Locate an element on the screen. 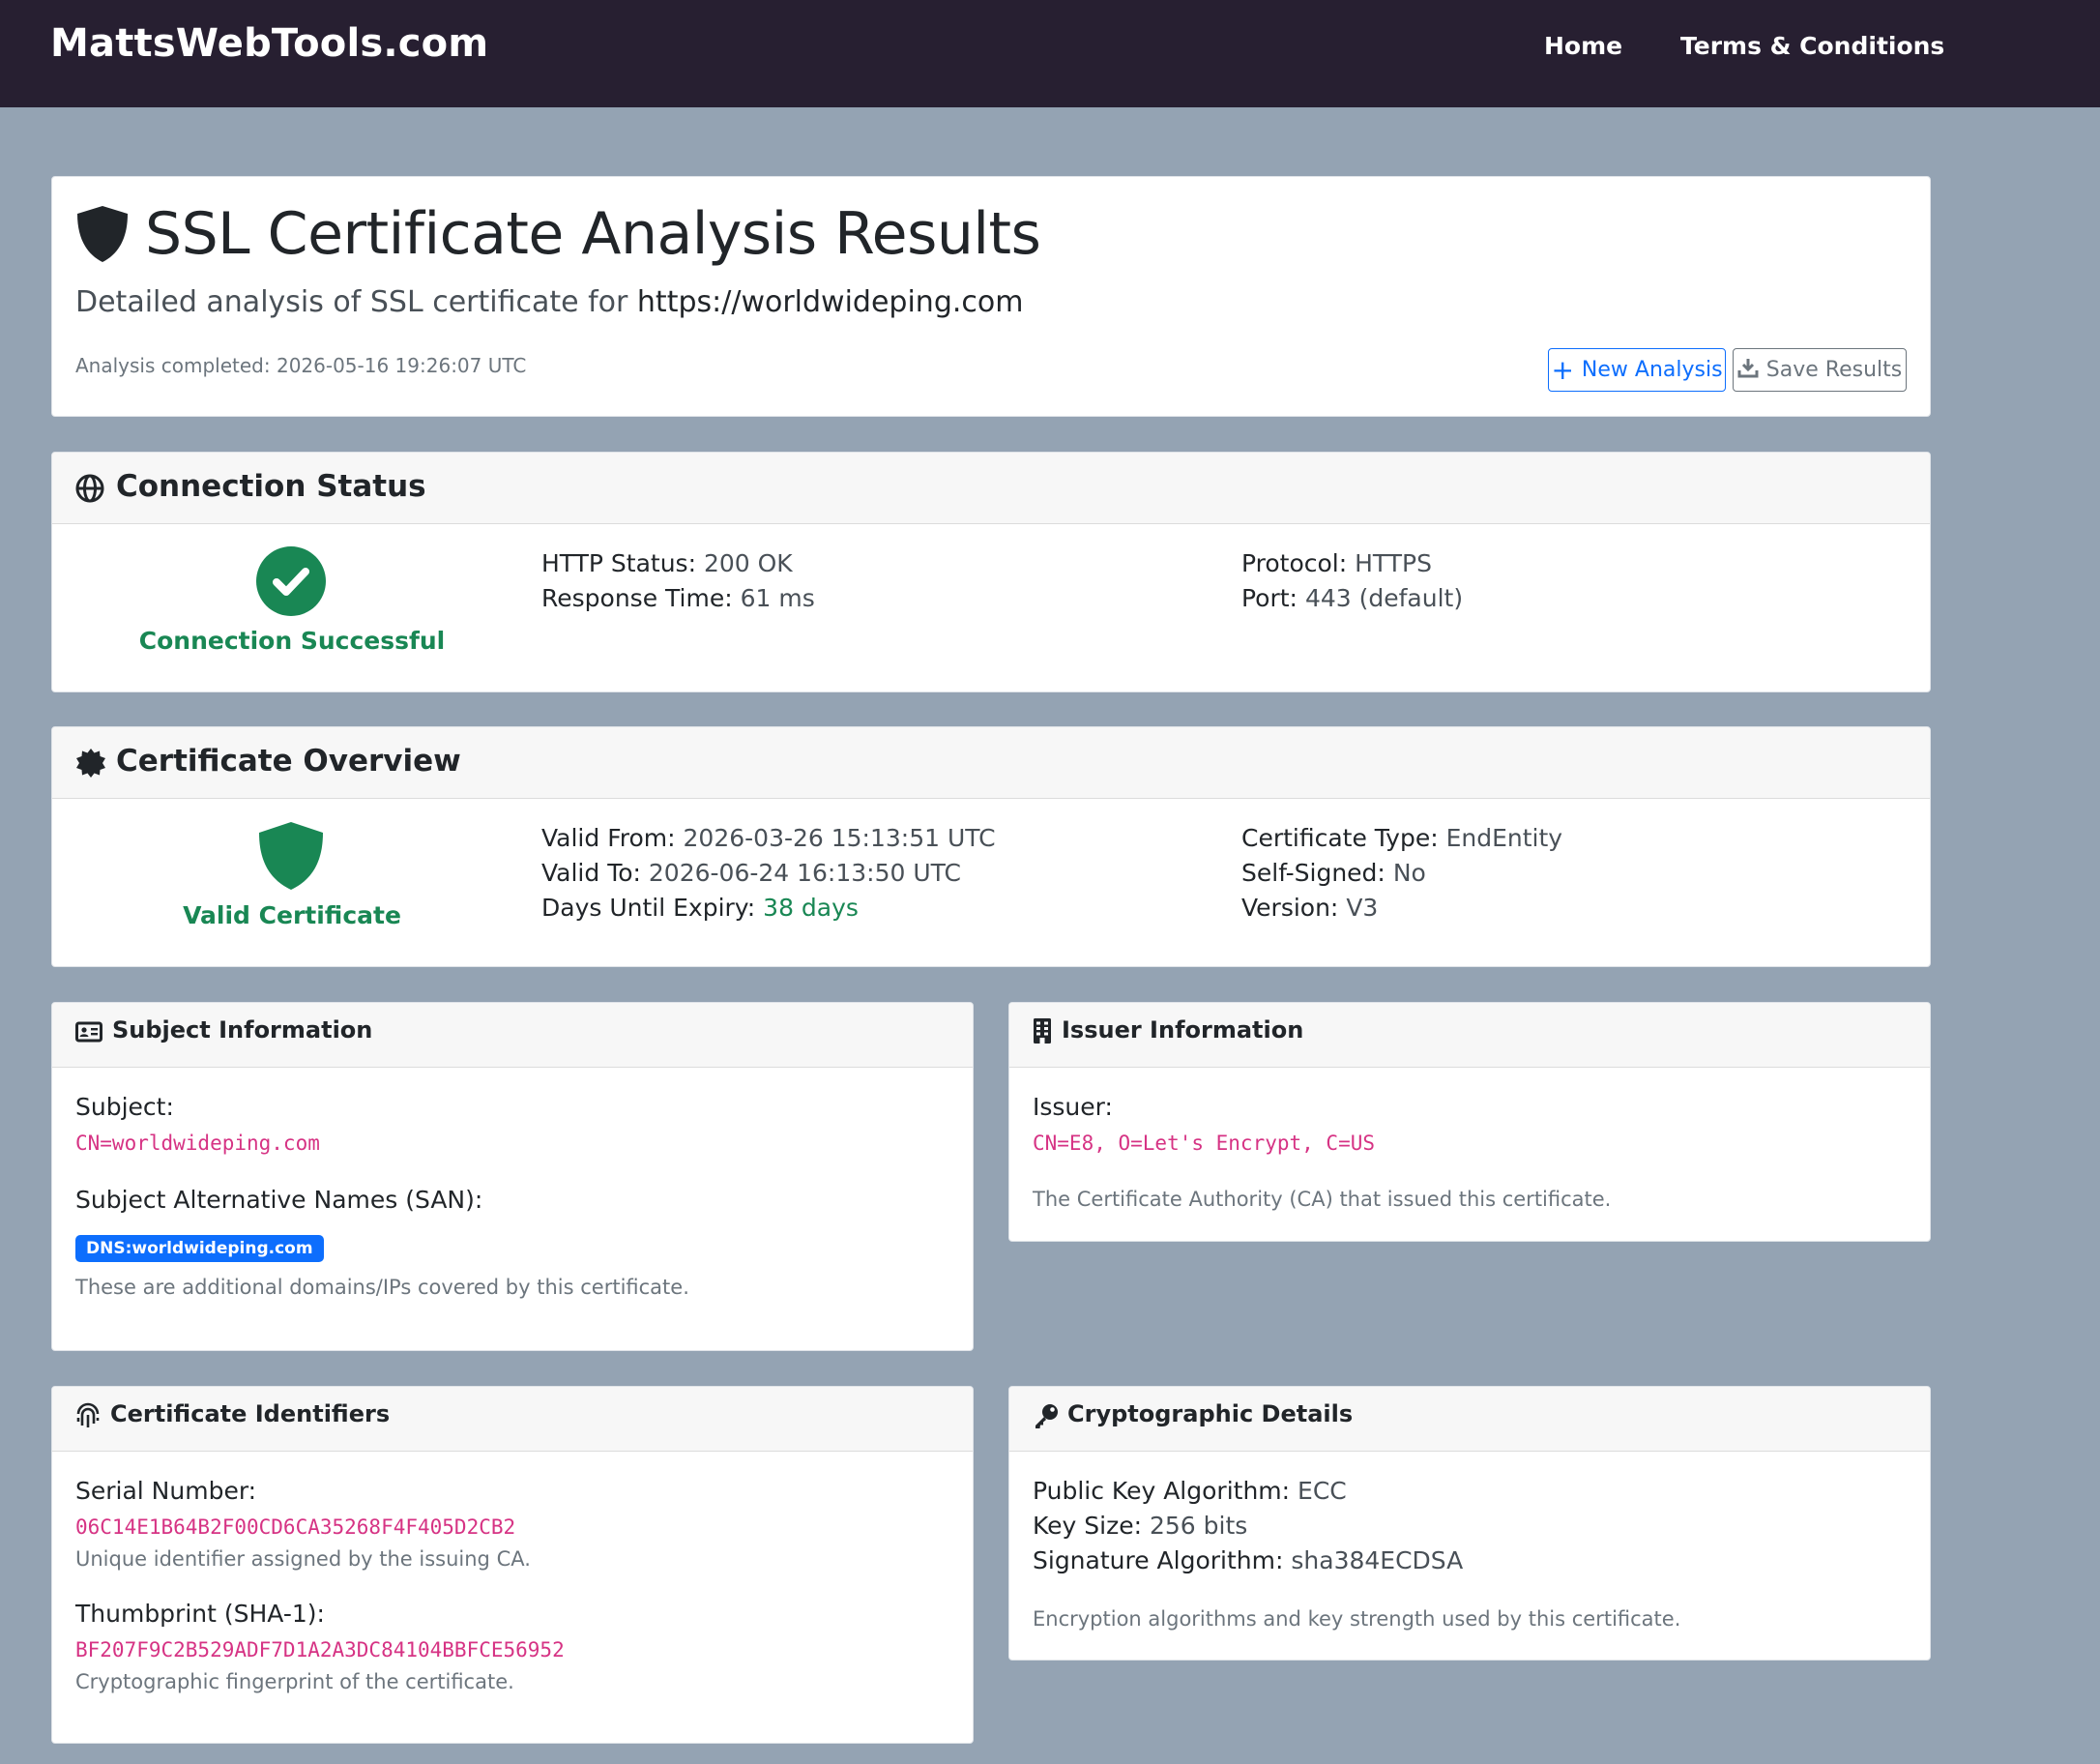 The image size is (2100, 1764). key-size-label: Key Size: is located at coordinates (1088, 1526).